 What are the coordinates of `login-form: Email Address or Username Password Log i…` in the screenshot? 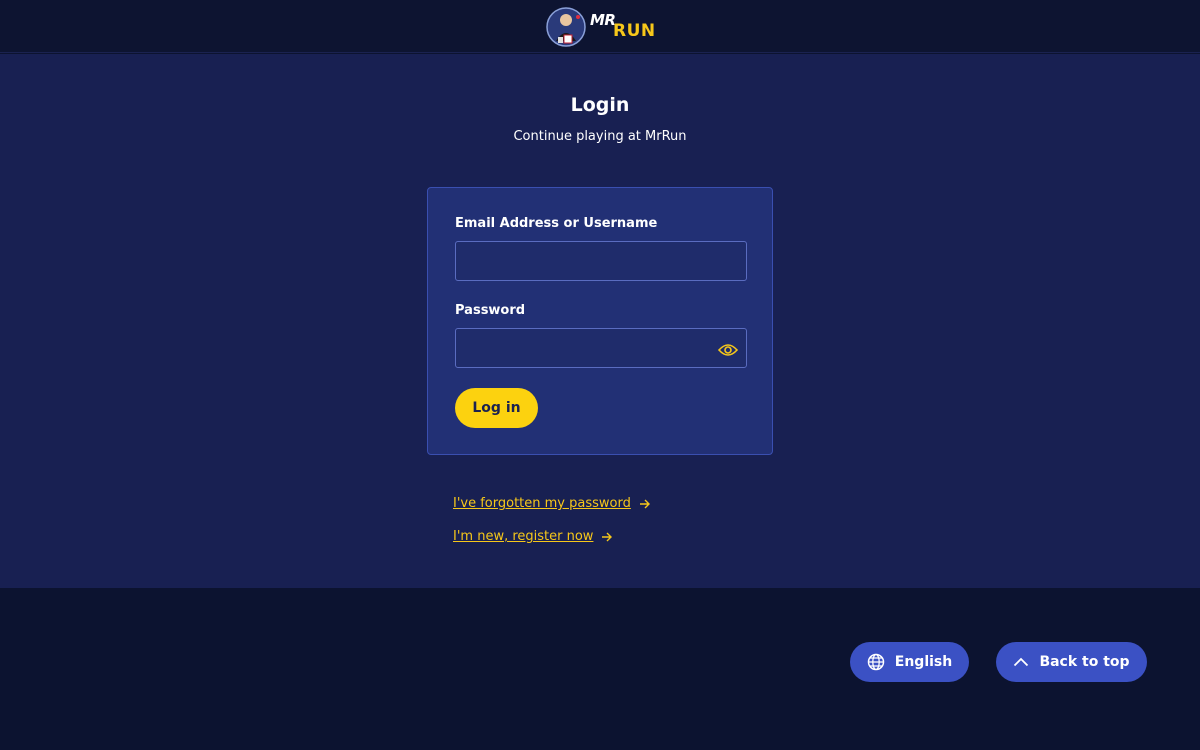 It's located at (600, 321).